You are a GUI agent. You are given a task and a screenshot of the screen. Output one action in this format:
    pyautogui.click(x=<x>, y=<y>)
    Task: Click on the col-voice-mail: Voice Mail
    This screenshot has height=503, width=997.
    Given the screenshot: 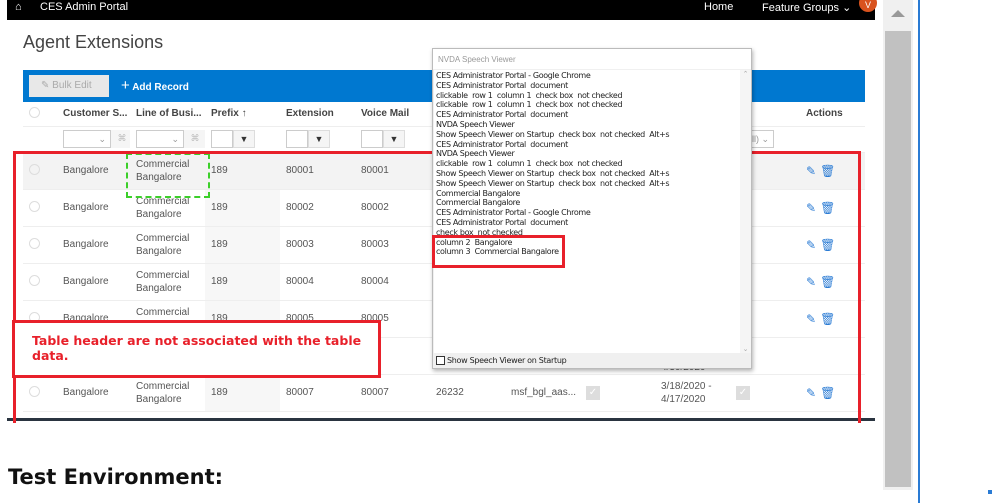 What is the action you would take?
    pyautogui.click(x=392, y=114)
    